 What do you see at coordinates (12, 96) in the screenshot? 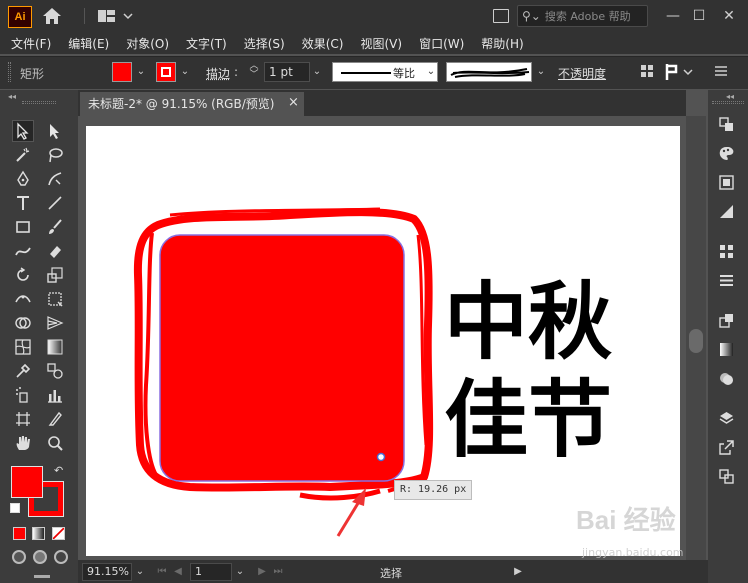
I see `collapse-panel-icon: ◂◂` at bounding box center [12, 96].